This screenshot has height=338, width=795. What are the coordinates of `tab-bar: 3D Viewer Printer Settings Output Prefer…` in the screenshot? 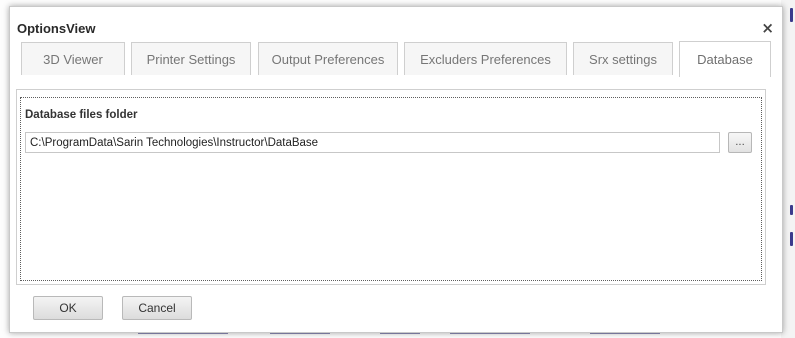 It's located at (392, 59).